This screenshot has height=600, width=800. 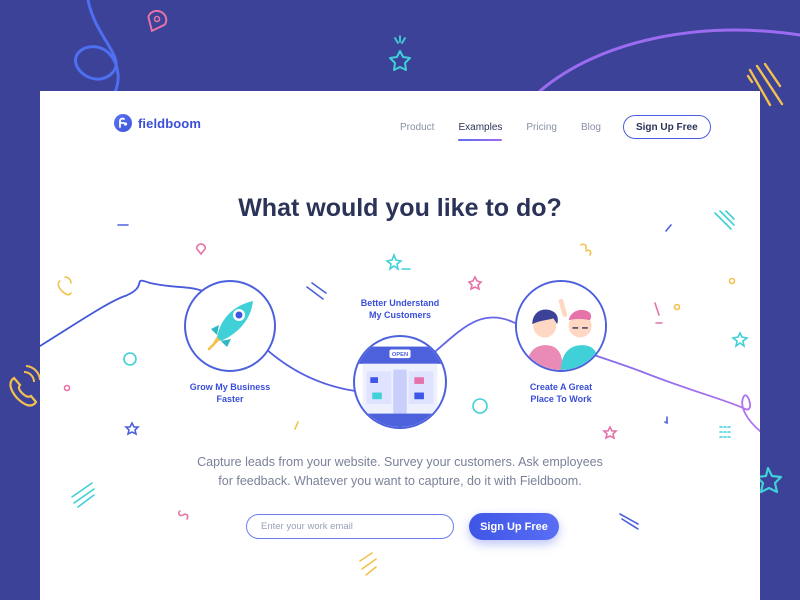 What do you see at coordinates (400, 53) in the screenshot?
I see `star-icon` at bounding box center [400, 53].